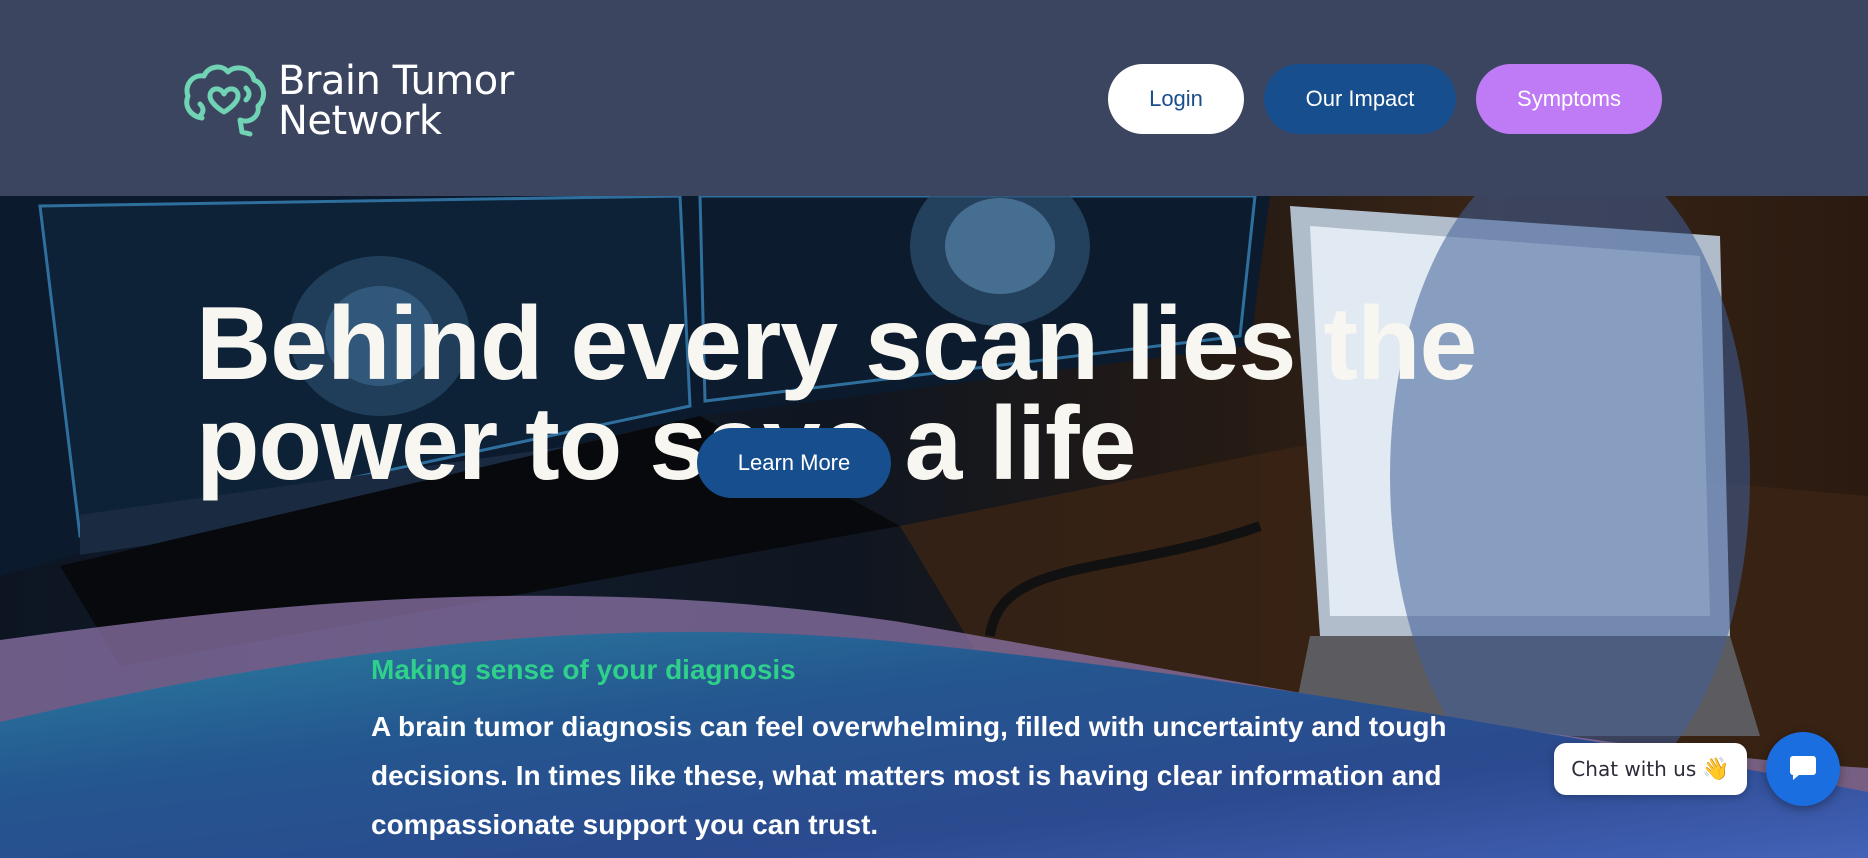  What do you see at coordinates (583, 669) in the screenshot?
I see `intro-kicker: Making sense of your diagnosis` at bounding box center [583, 669].